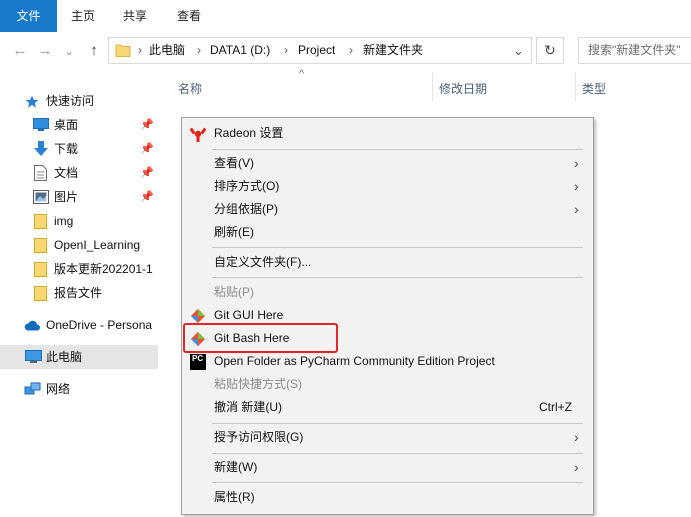 Image resolution: width=691 pixels, height=517 pixels. I want to click on menu-item-label: 排序方式(O), so click(247, 186).